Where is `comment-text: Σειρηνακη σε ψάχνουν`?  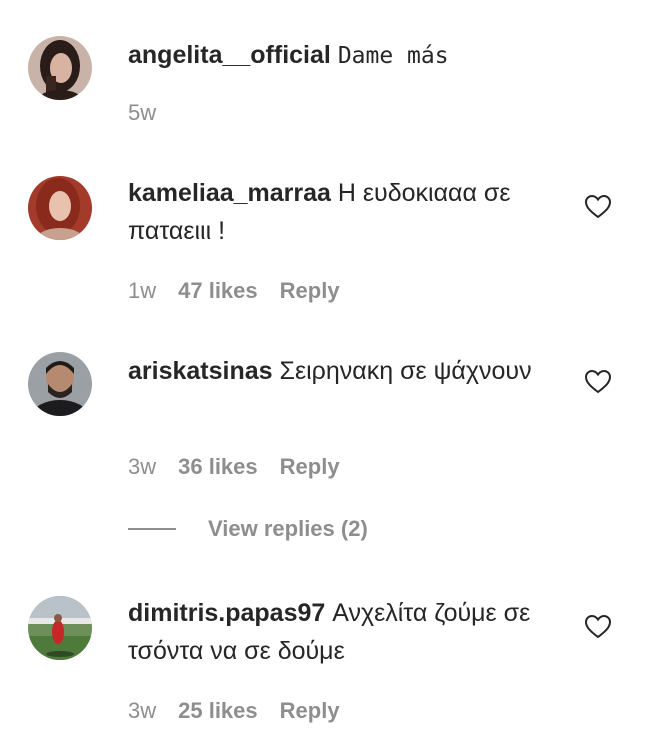
comment-text: Σειρηνακη σε ψάχνουν is located at coordinates (405, 371).